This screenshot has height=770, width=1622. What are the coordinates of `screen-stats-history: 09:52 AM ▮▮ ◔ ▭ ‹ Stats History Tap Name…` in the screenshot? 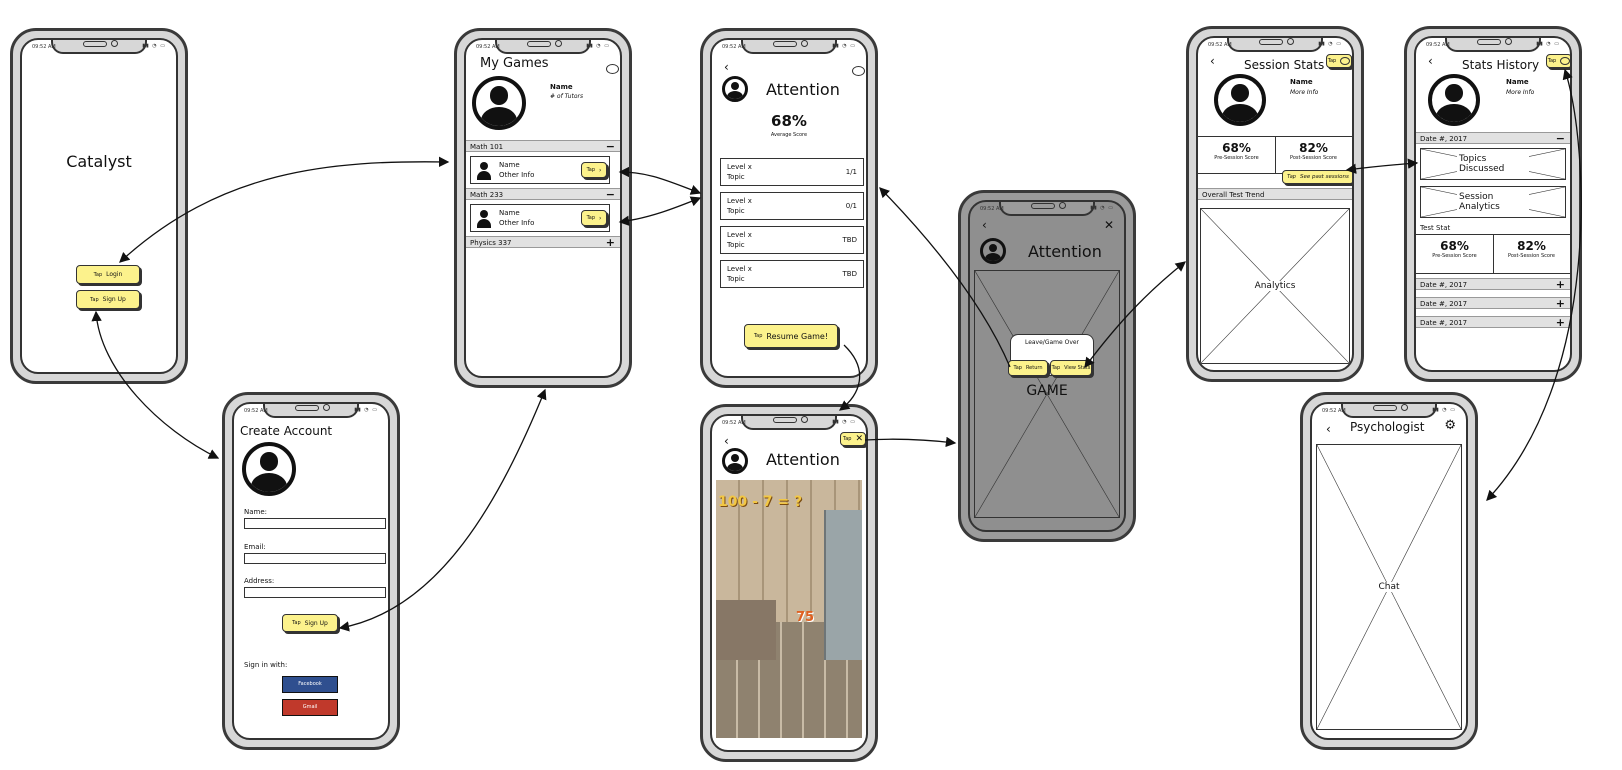 It's located at (1493, 204).